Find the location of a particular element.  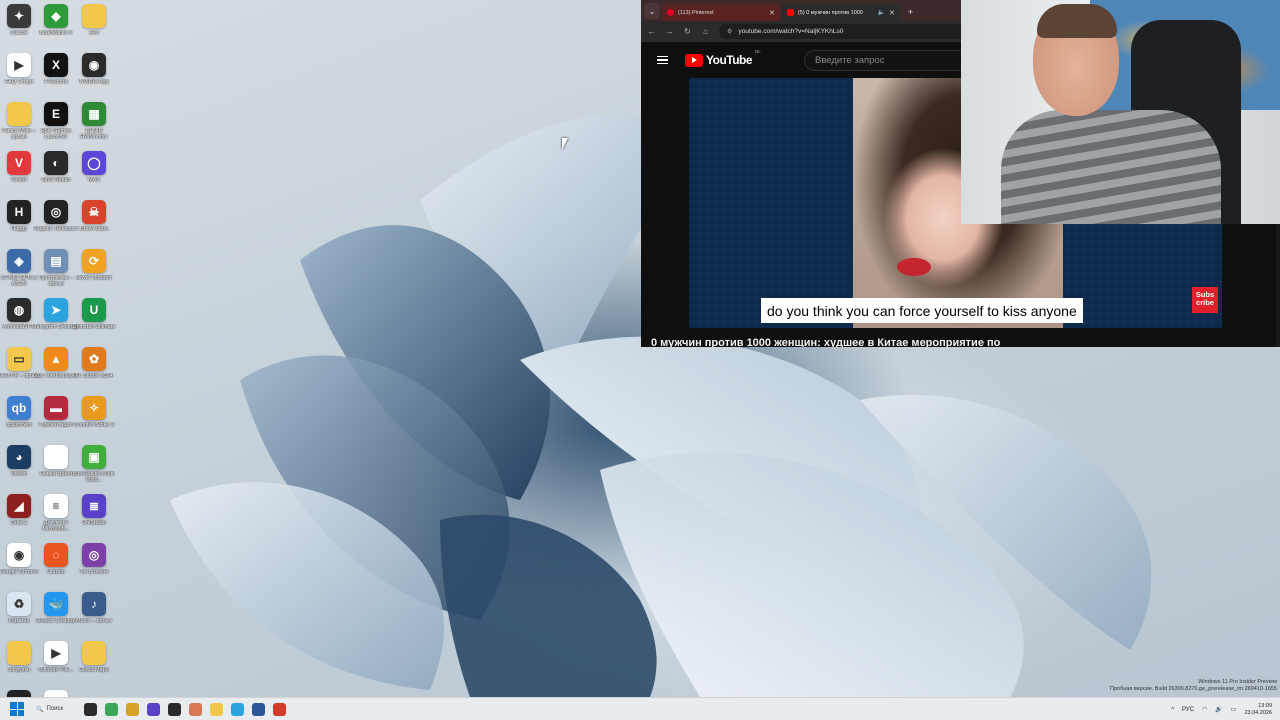

desktop-icon-label: MAX is located at coordinates (94, 180).